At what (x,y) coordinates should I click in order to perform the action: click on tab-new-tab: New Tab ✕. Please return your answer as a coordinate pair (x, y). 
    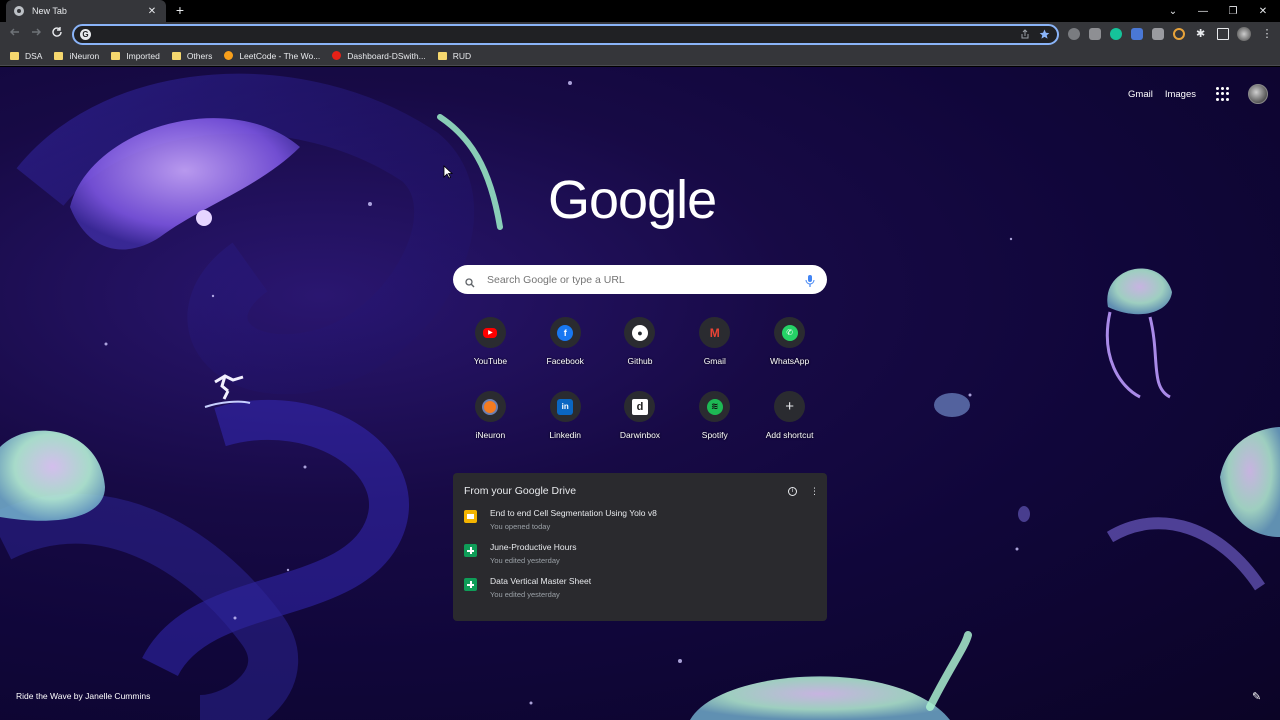
    Looking at the image, I should click on (86, 11).